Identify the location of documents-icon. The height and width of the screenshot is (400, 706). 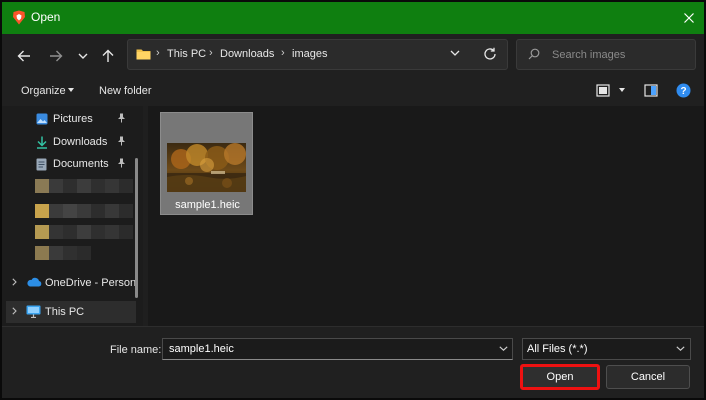
(41, 164).